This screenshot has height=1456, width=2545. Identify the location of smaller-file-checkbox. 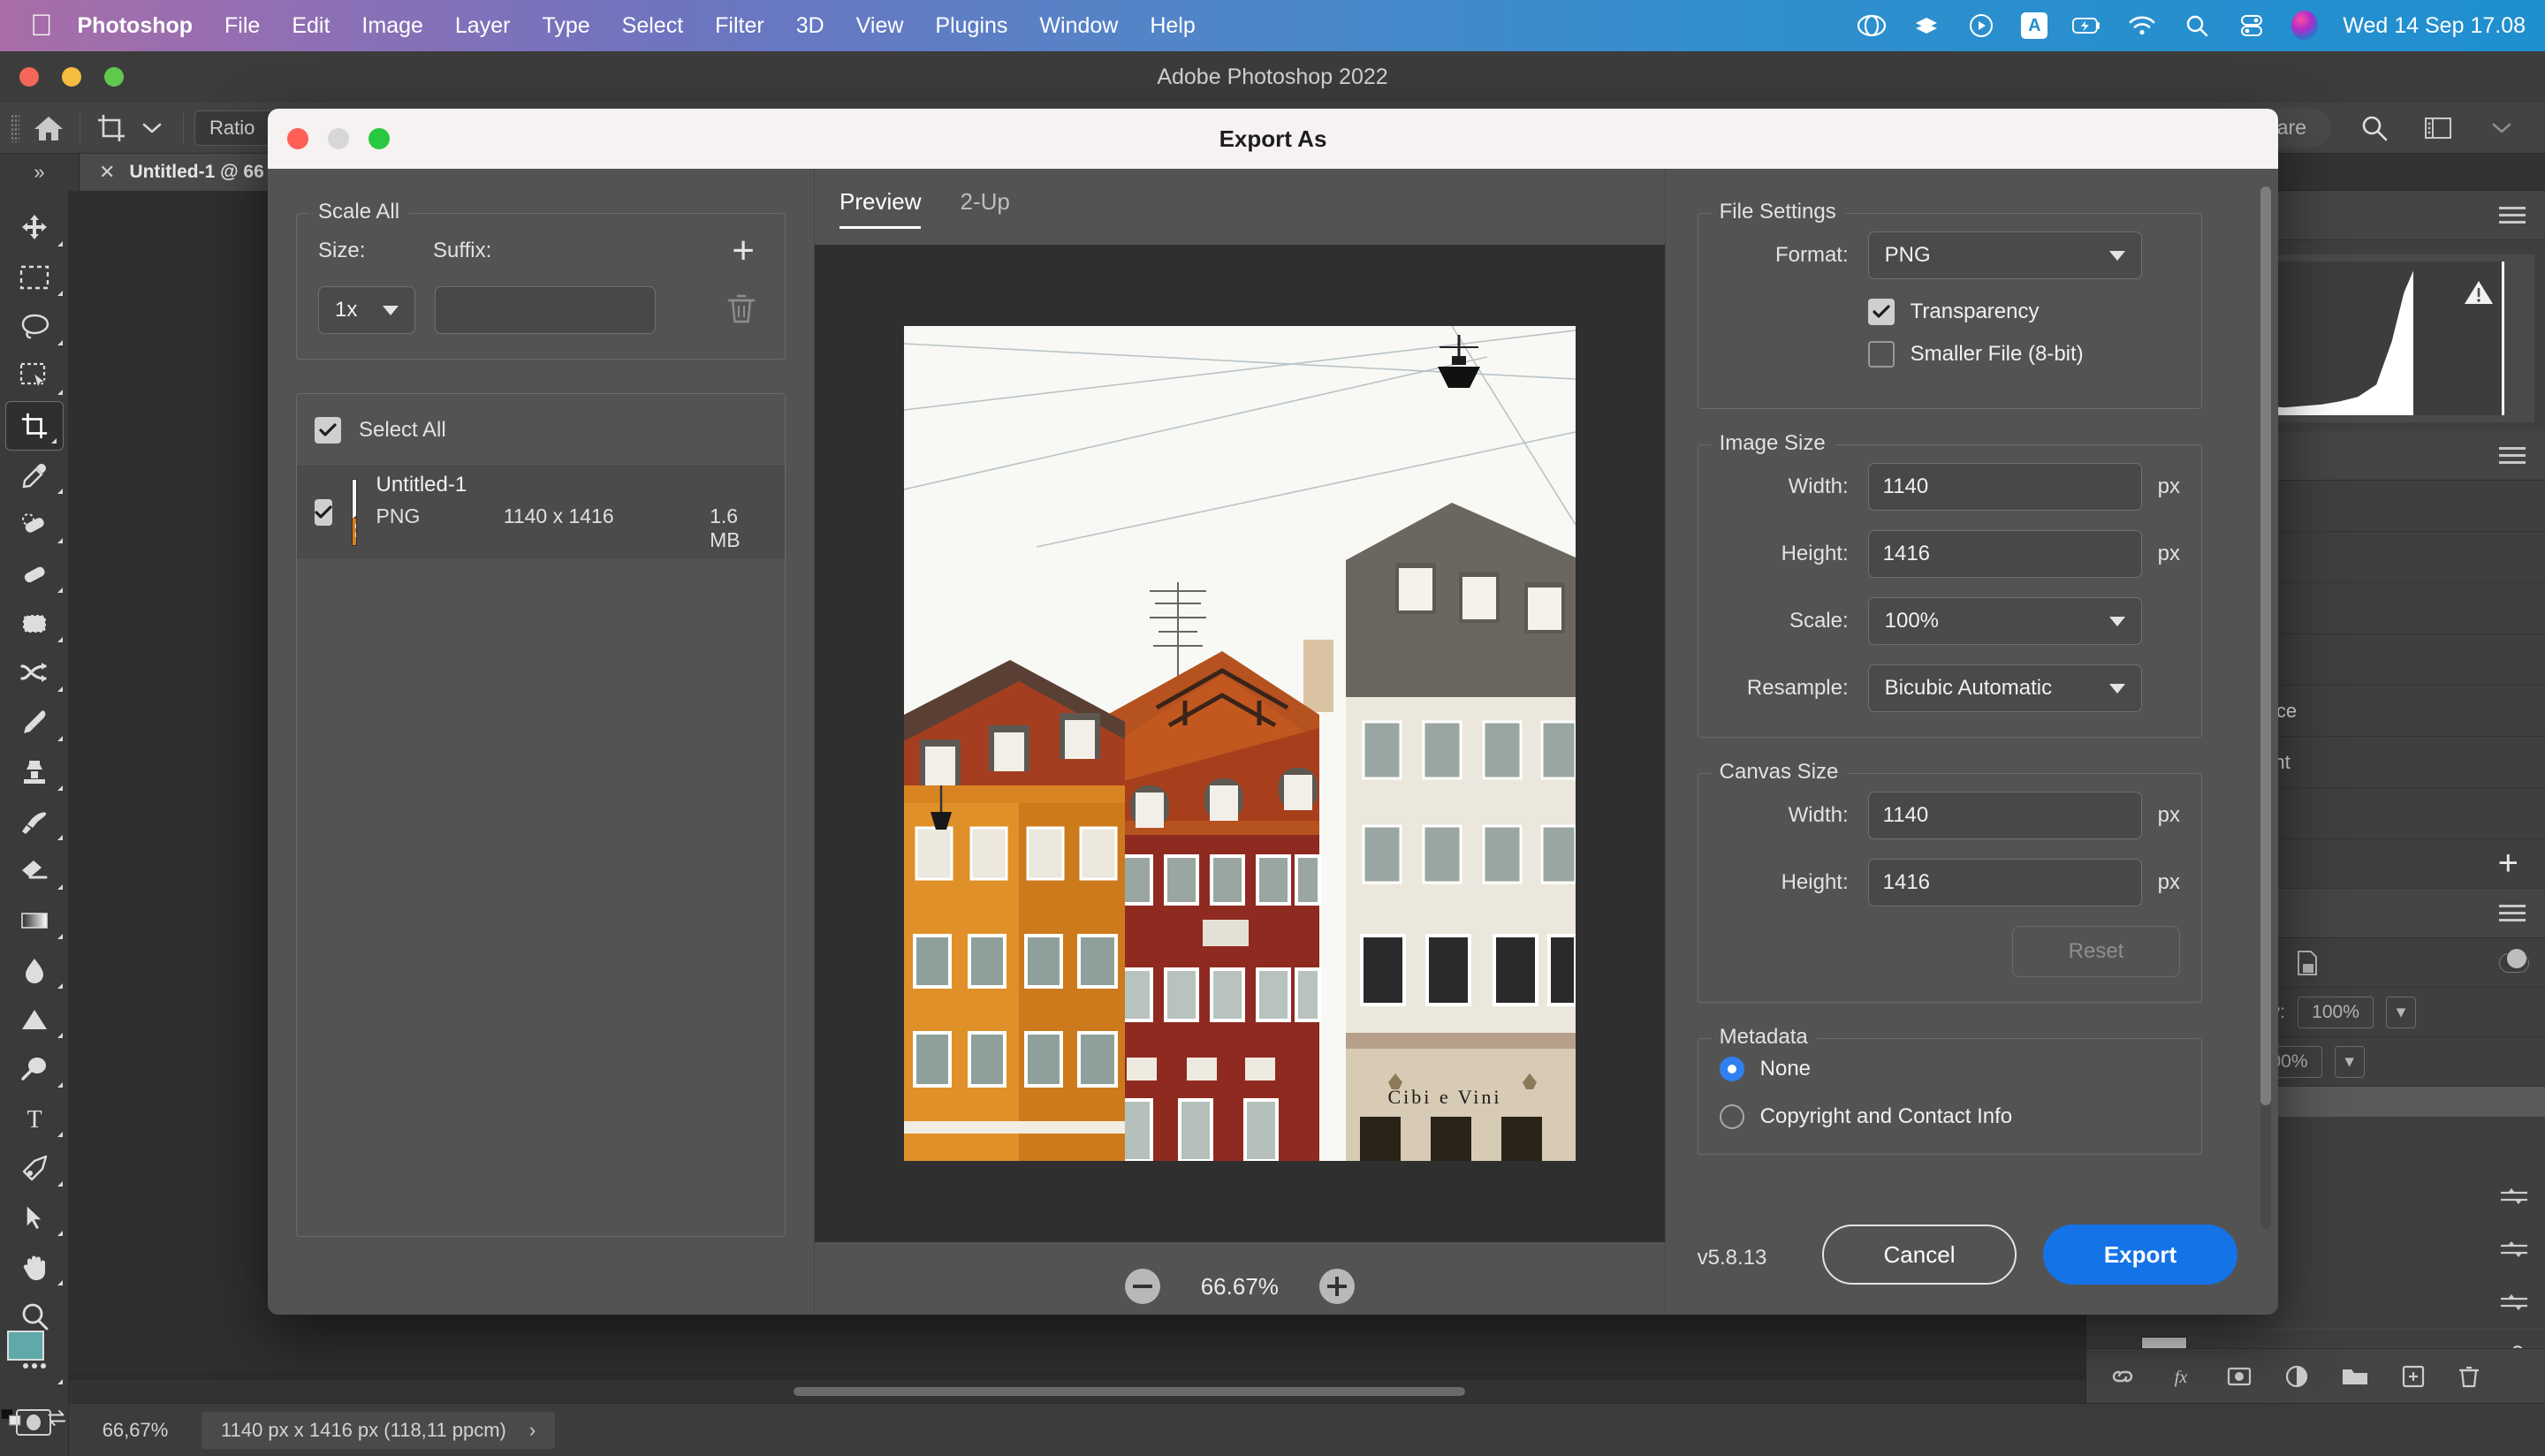
(1881, 354).